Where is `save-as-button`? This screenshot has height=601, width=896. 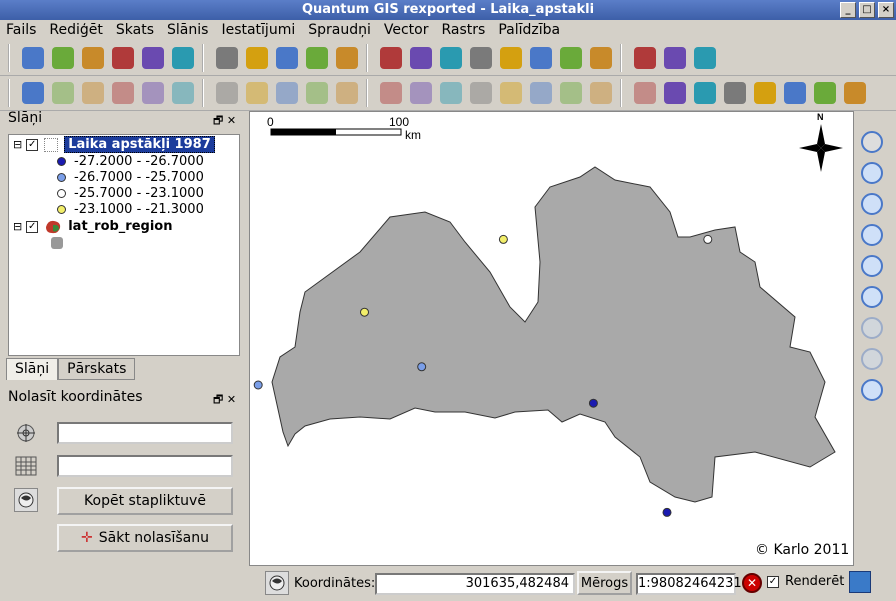
save-as-button is located at coordinates (123, 58).